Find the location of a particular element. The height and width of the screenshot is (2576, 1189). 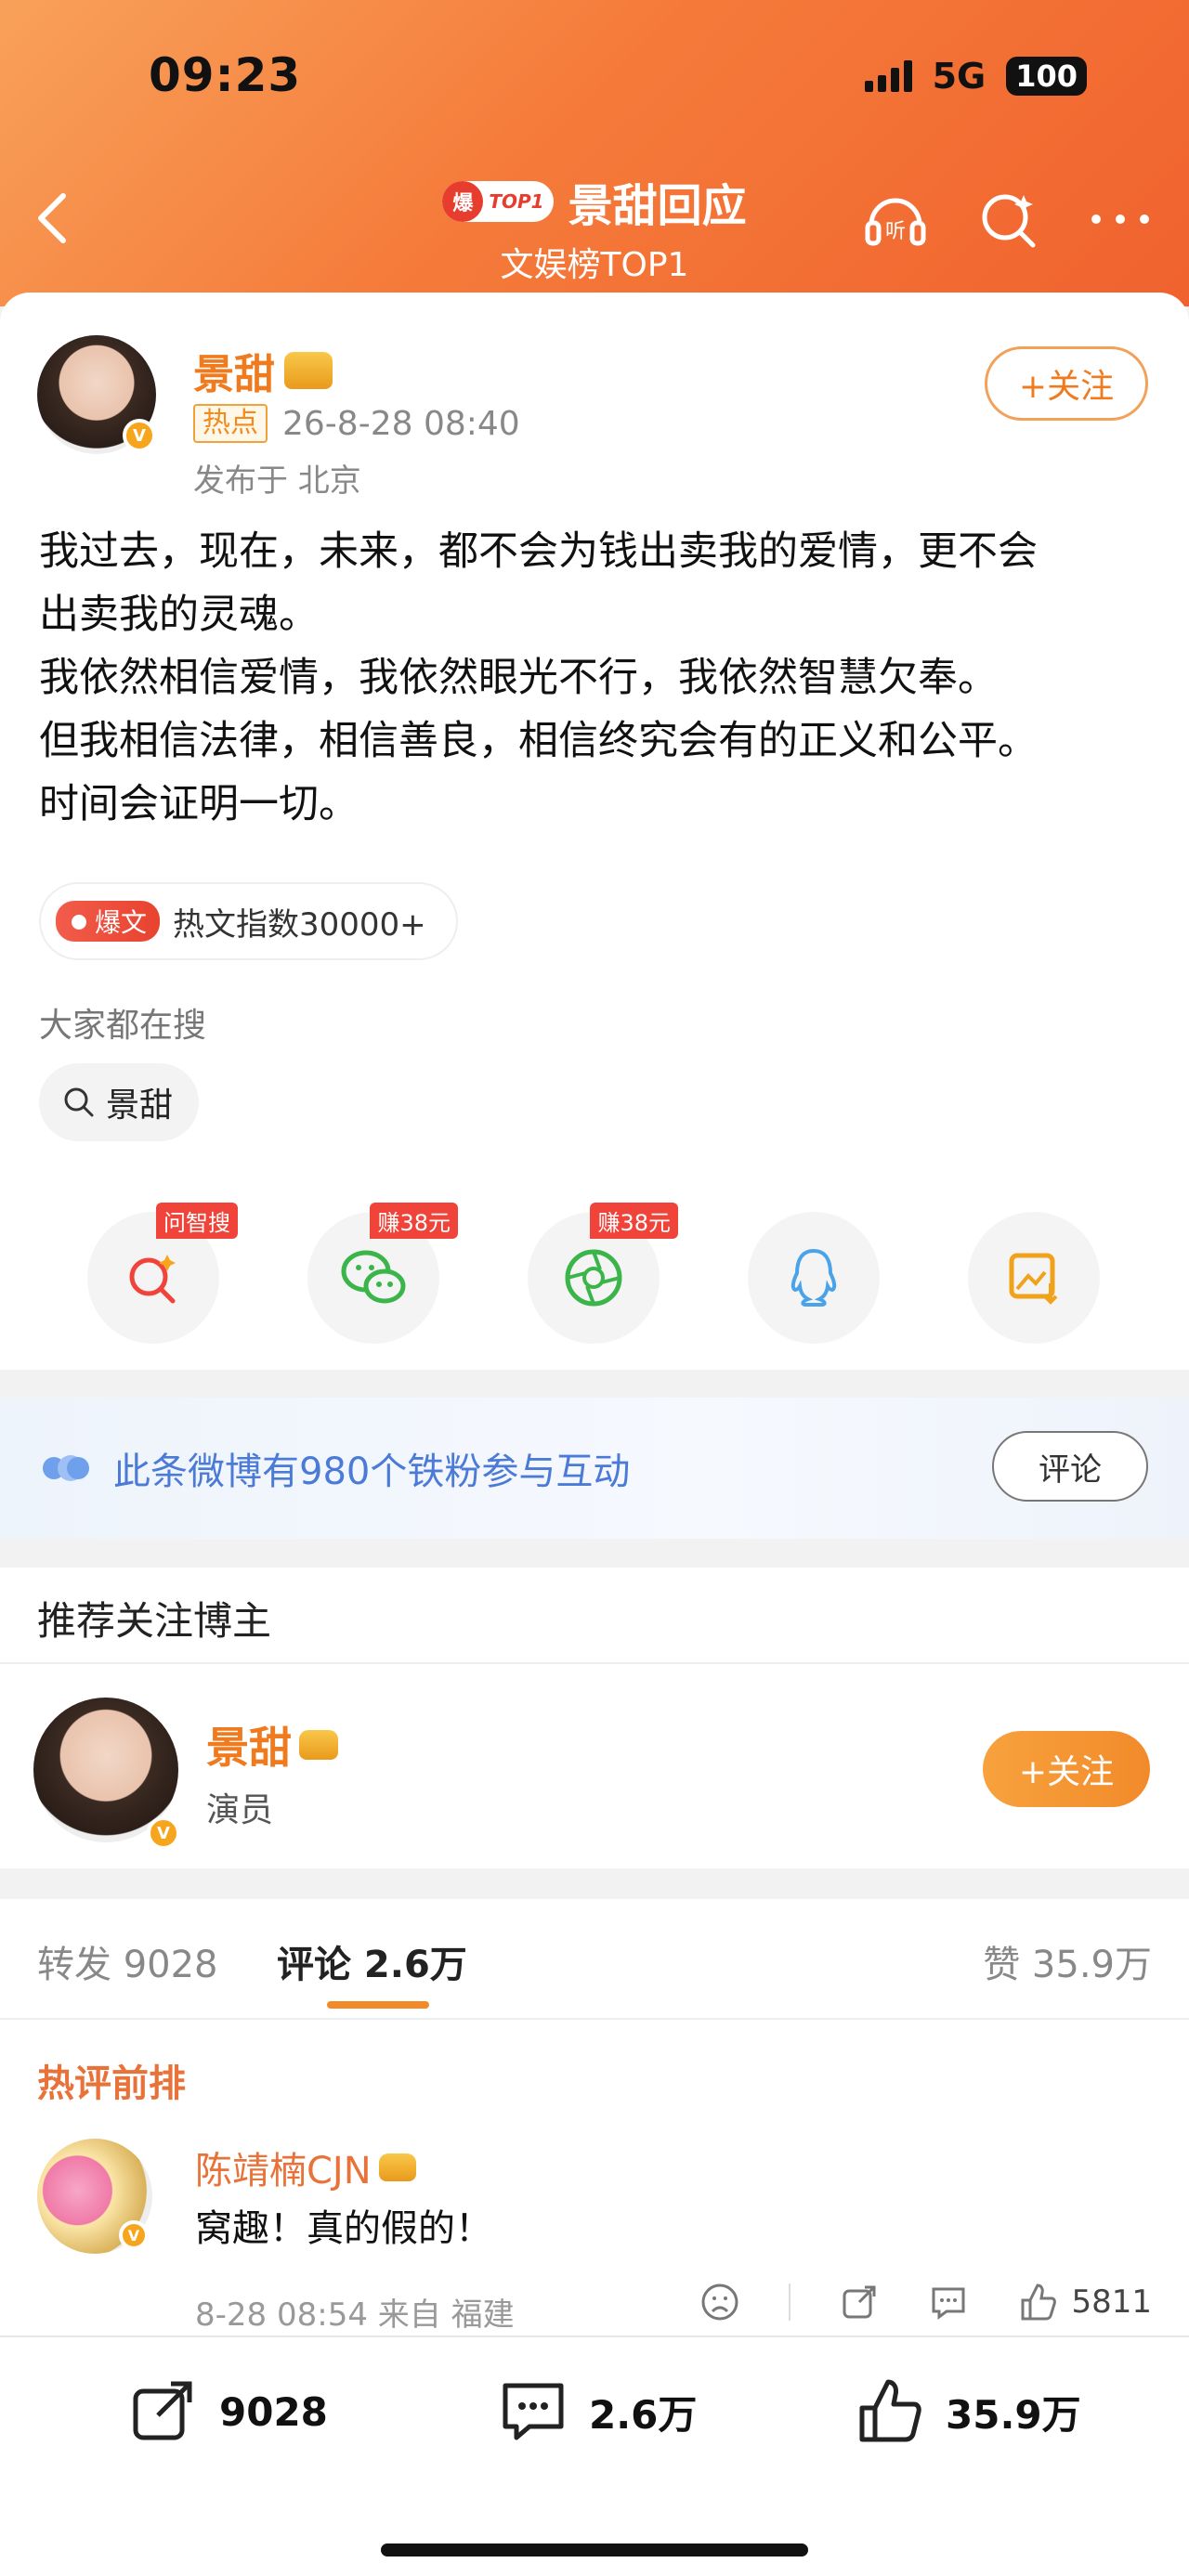

share-row: 问智搜 赚38元 赚38元 is located at coordinates (594, 1273).